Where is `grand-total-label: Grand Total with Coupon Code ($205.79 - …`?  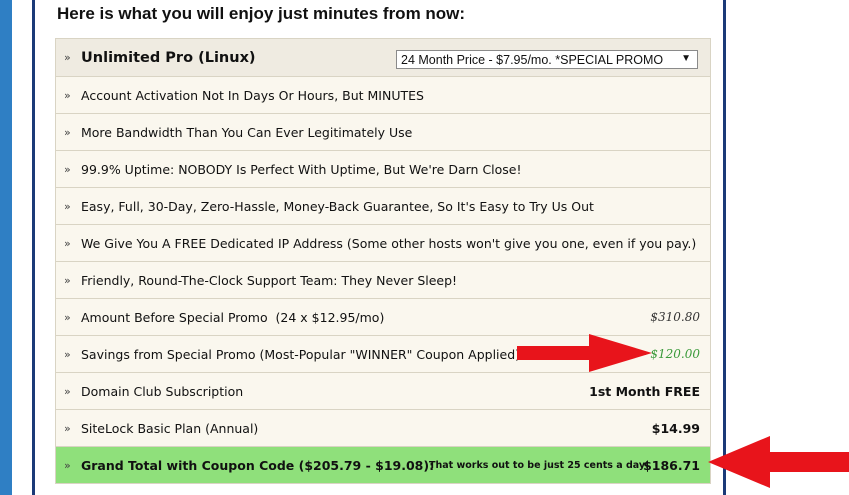 grand-total-label: Grand Total with Coupon Code ($205.79 - … is located at coordinates (258, 465).